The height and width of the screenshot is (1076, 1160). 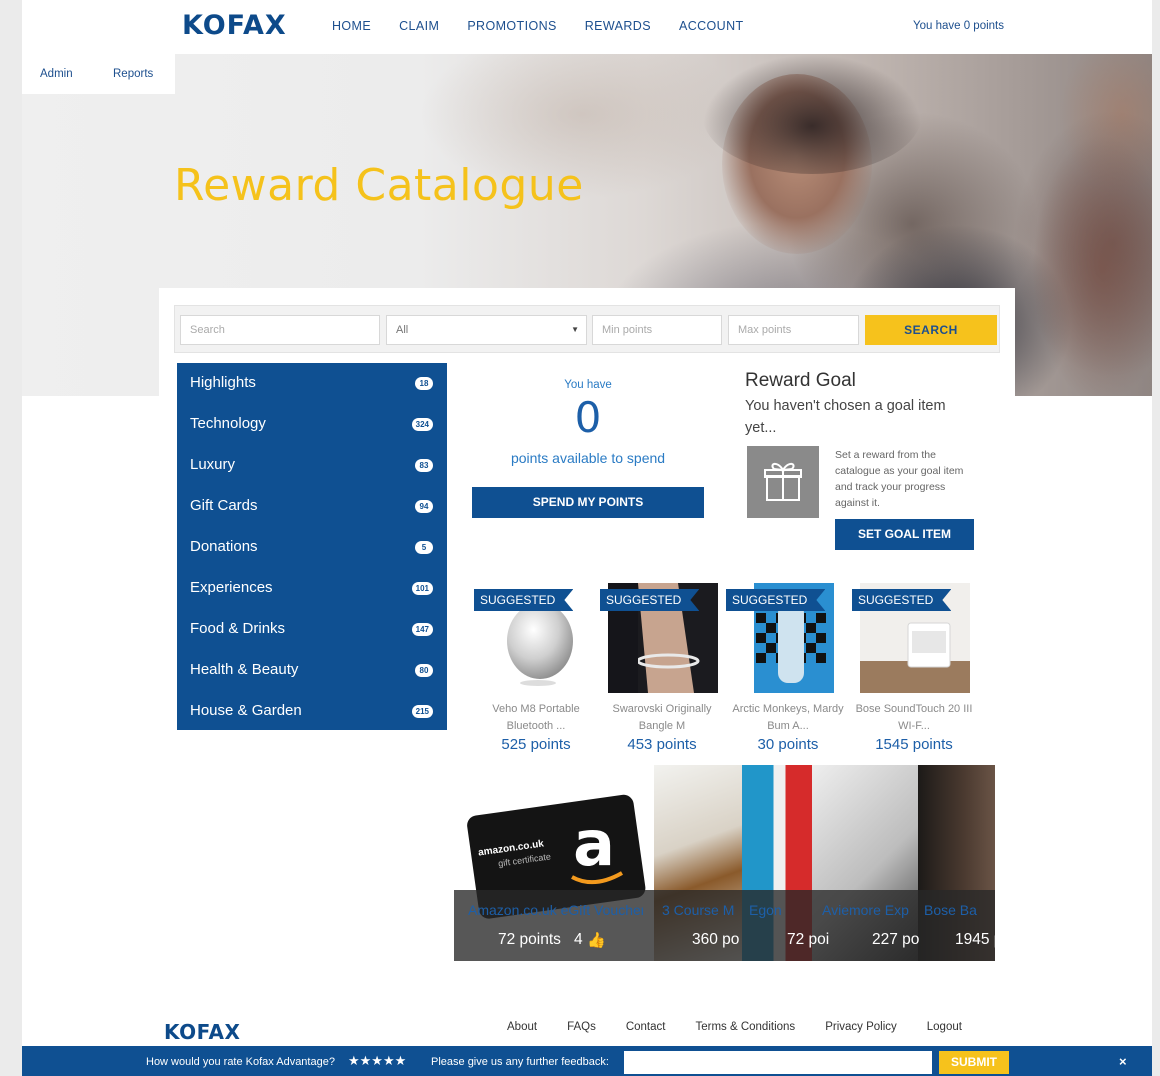 I want to click on carousel-item-points: 360 po, so click(x=716, y=939).